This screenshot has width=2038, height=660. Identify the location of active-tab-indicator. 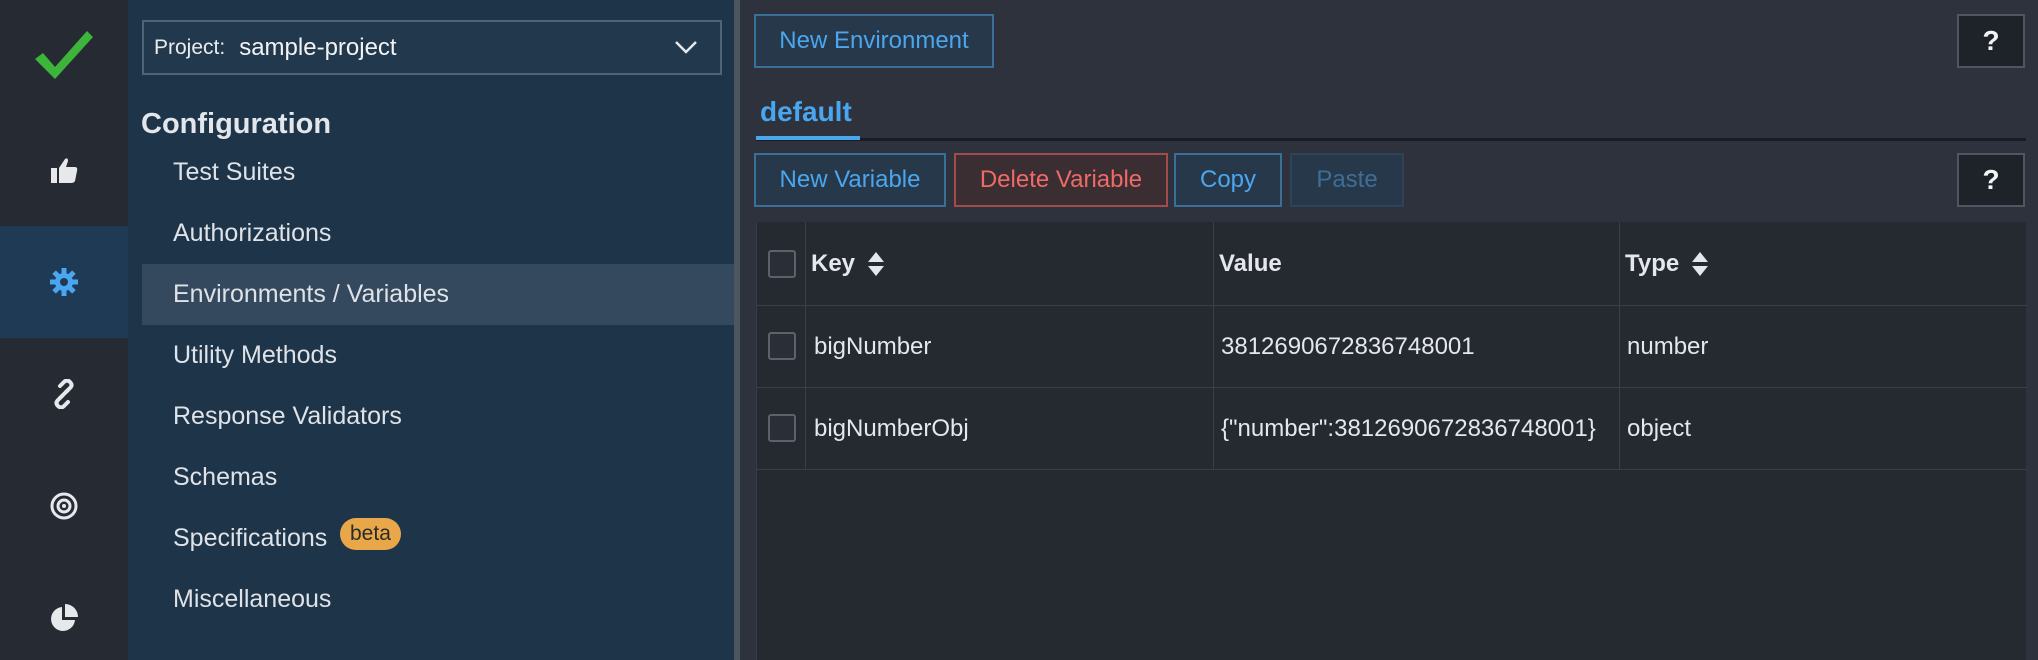
(808, 138).